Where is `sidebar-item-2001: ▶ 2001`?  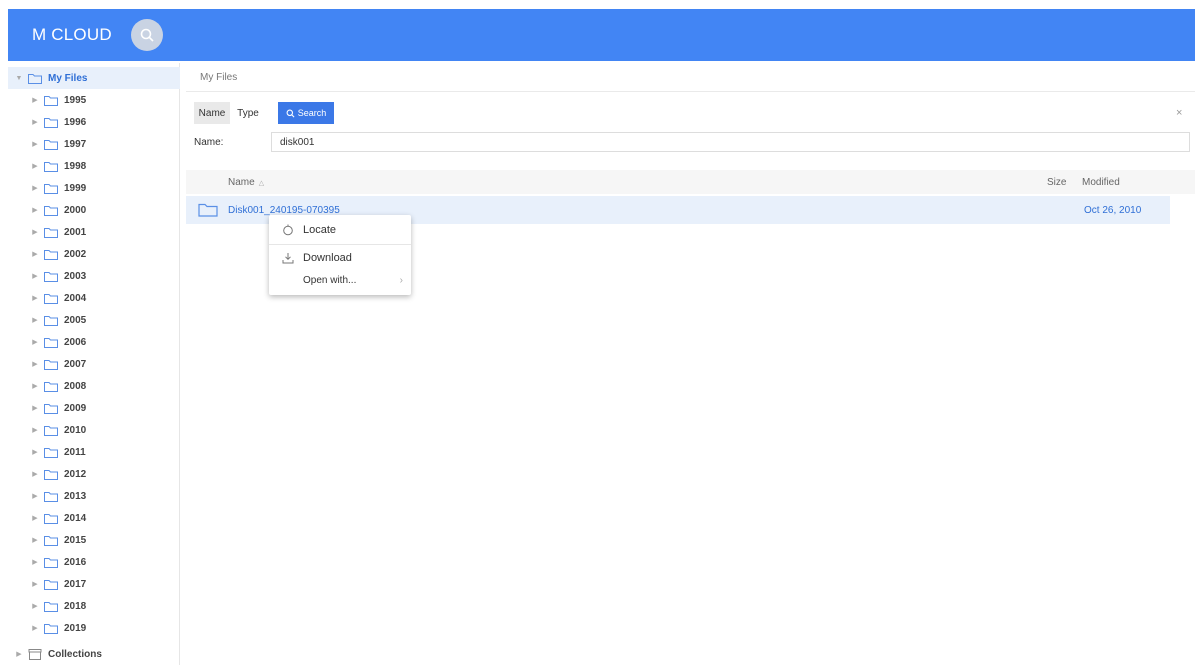
sidebar-item-2001: ▶ 2001 is located at coordinates (94, 232).